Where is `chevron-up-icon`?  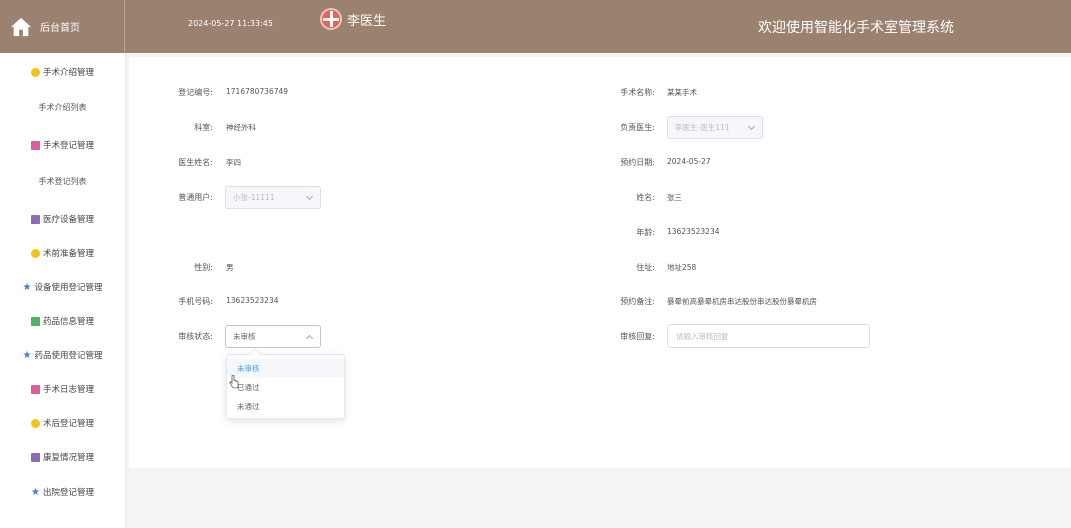
chevron-up-icon is located at coordinates (309, 338).